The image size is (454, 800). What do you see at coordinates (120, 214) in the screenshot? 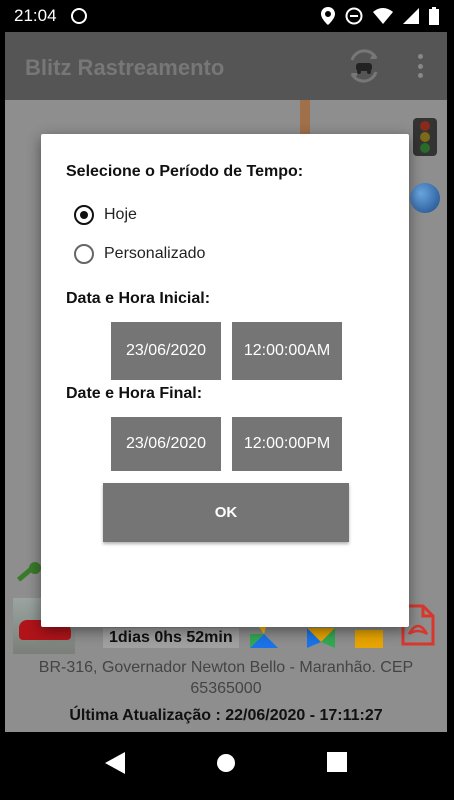
I see `radio-label: Hoje` at bounding box center [120, 214].